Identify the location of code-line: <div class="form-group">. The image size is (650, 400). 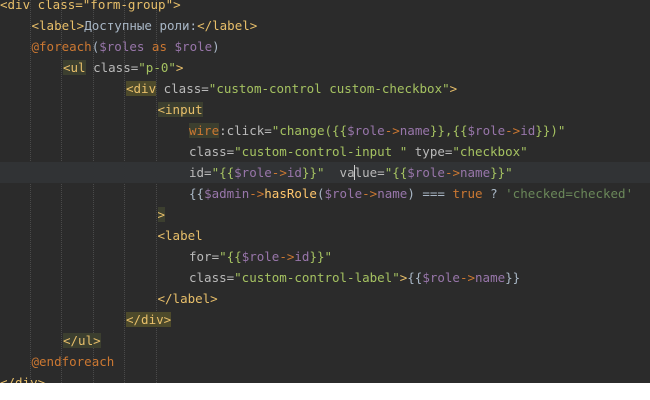
(325, 7).